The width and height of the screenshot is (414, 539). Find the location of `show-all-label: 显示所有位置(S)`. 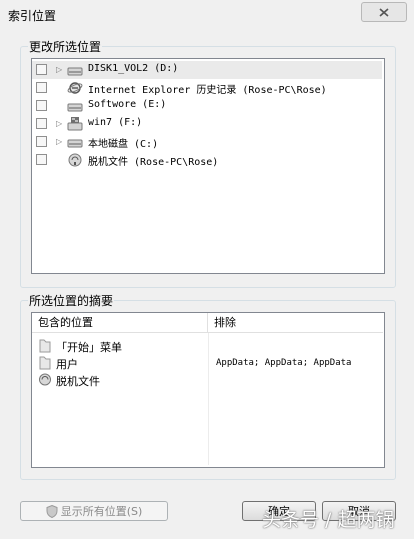

show-all-label: 显示所有位置(S) is located at coordinates (101, 511).